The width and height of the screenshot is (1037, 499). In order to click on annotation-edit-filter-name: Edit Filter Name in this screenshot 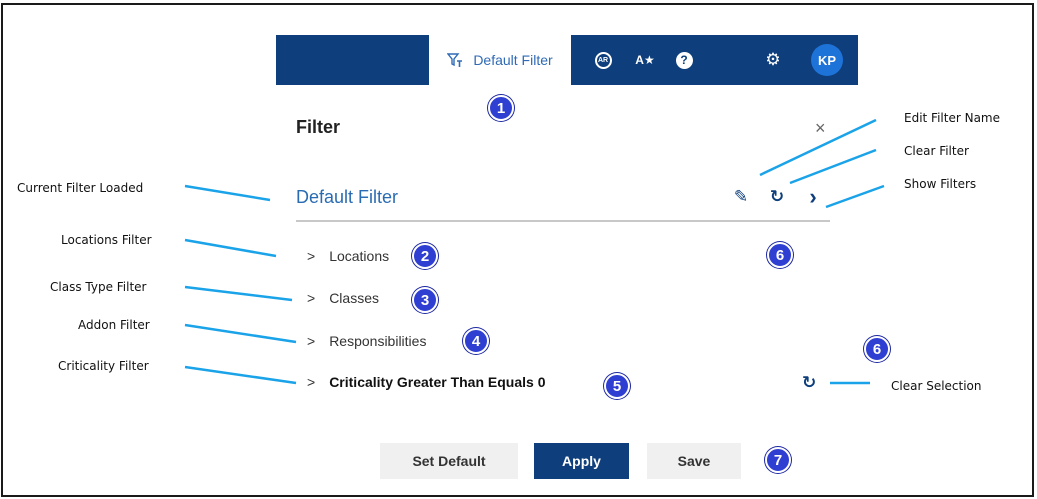, I will do `click(952, 118)`.